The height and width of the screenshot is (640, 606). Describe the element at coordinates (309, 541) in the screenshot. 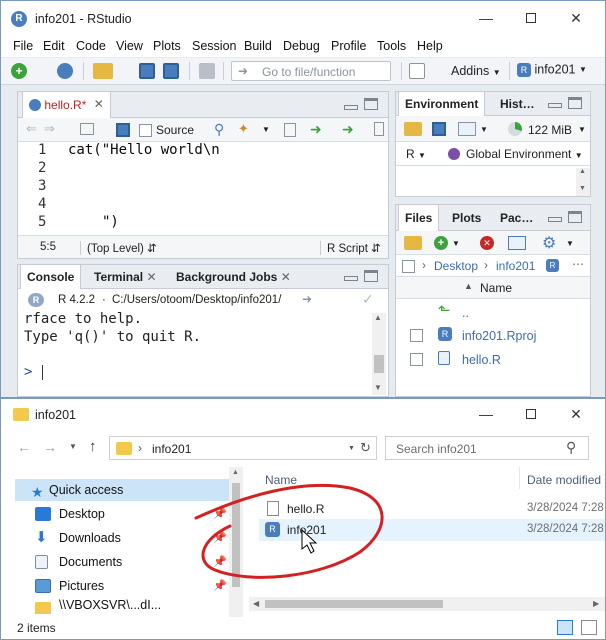

I see `mouse-pointer-icon` at that location.